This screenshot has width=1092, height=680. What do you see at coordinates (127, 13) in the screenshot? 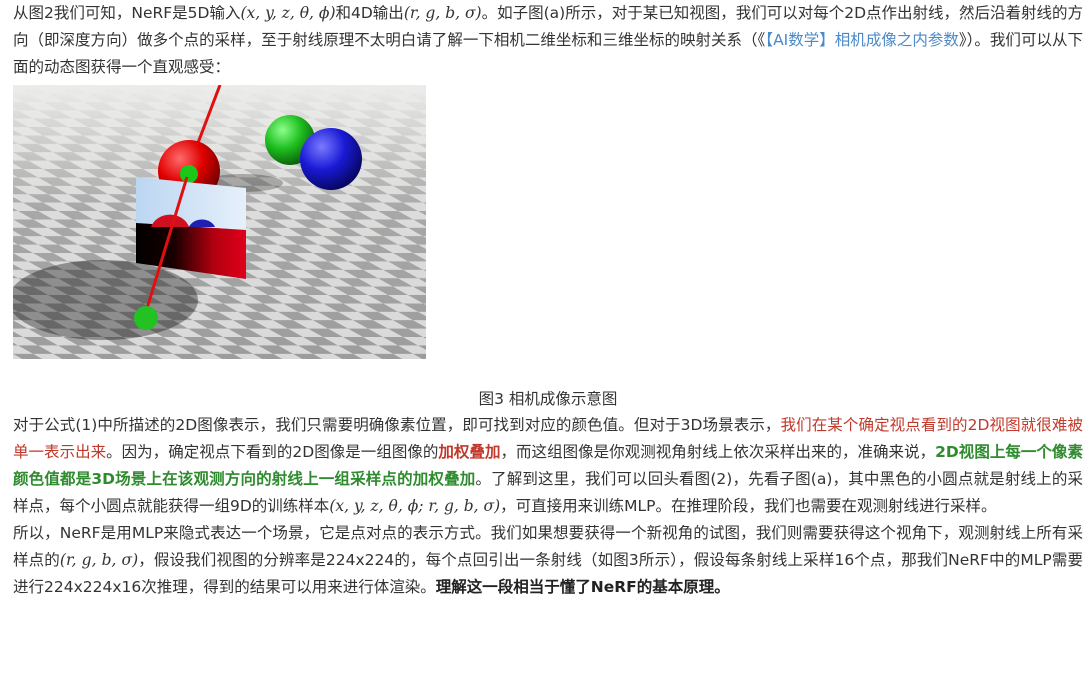
I see `intro-text-a: 从图2我们可知，NeRF是5D输入` at bounding box center [127, 13].